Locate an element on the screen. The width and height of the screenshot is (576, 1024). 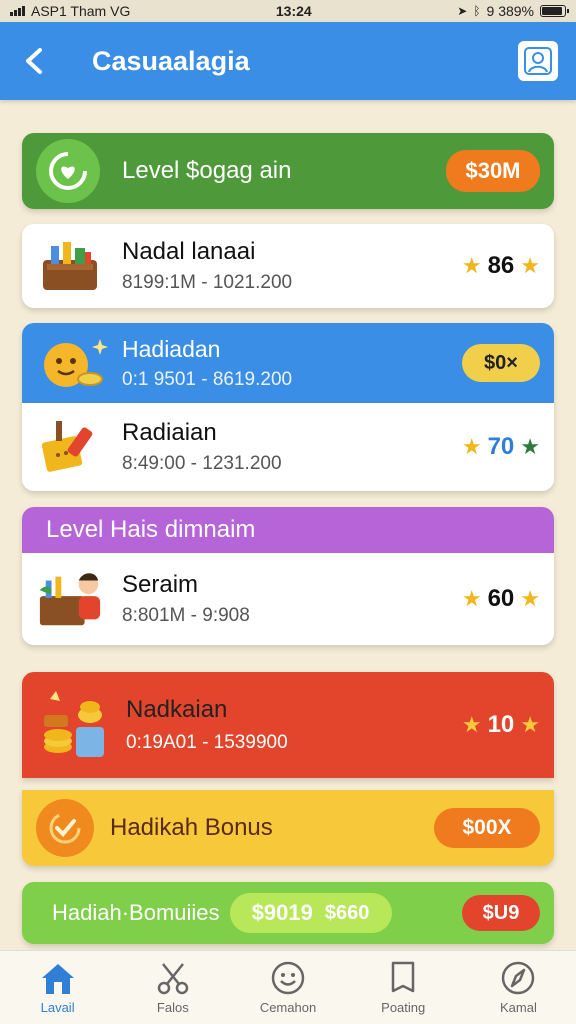
ticket-icon is located at coordinates (70, 447).